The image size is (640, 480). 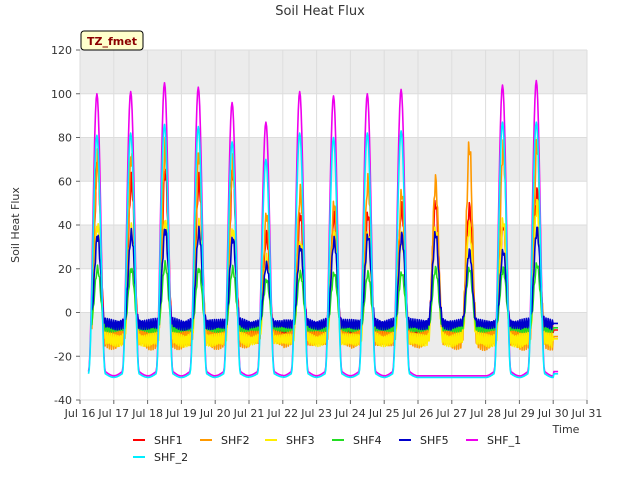 I want to click on legend-label: SHF1, so click(x=168, y=440).